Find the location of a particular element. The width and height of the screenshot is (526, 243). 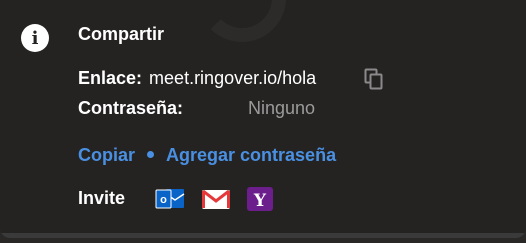

bottom-divider is located at coordinates (263, 235).